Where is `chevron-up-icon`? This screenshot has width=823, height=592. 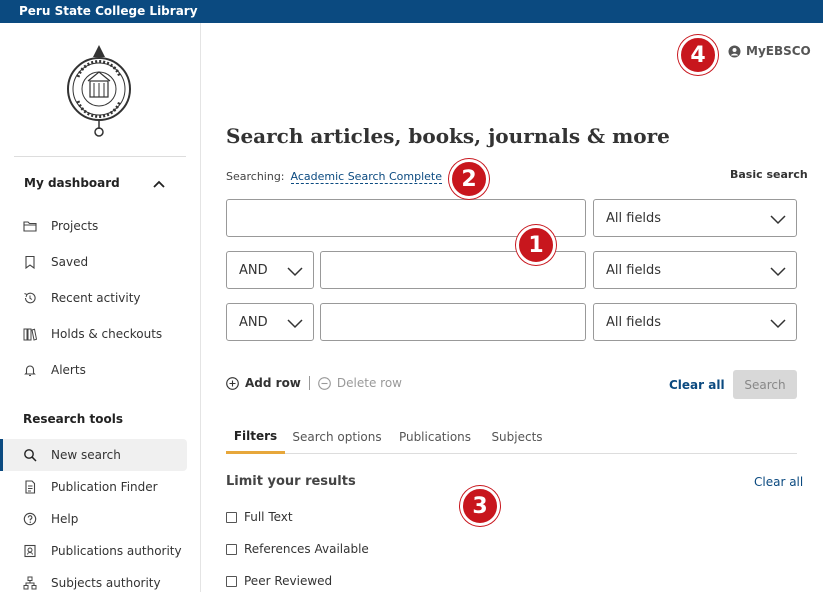
chevron-up-icon is located at coordinates (159, 183).